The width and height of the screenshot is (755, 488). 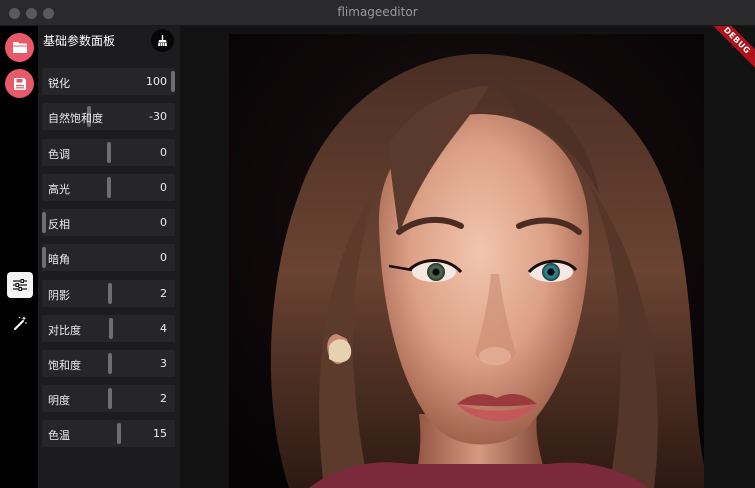 I want to click on magic-wand-icon, so click(x=20, y=323).